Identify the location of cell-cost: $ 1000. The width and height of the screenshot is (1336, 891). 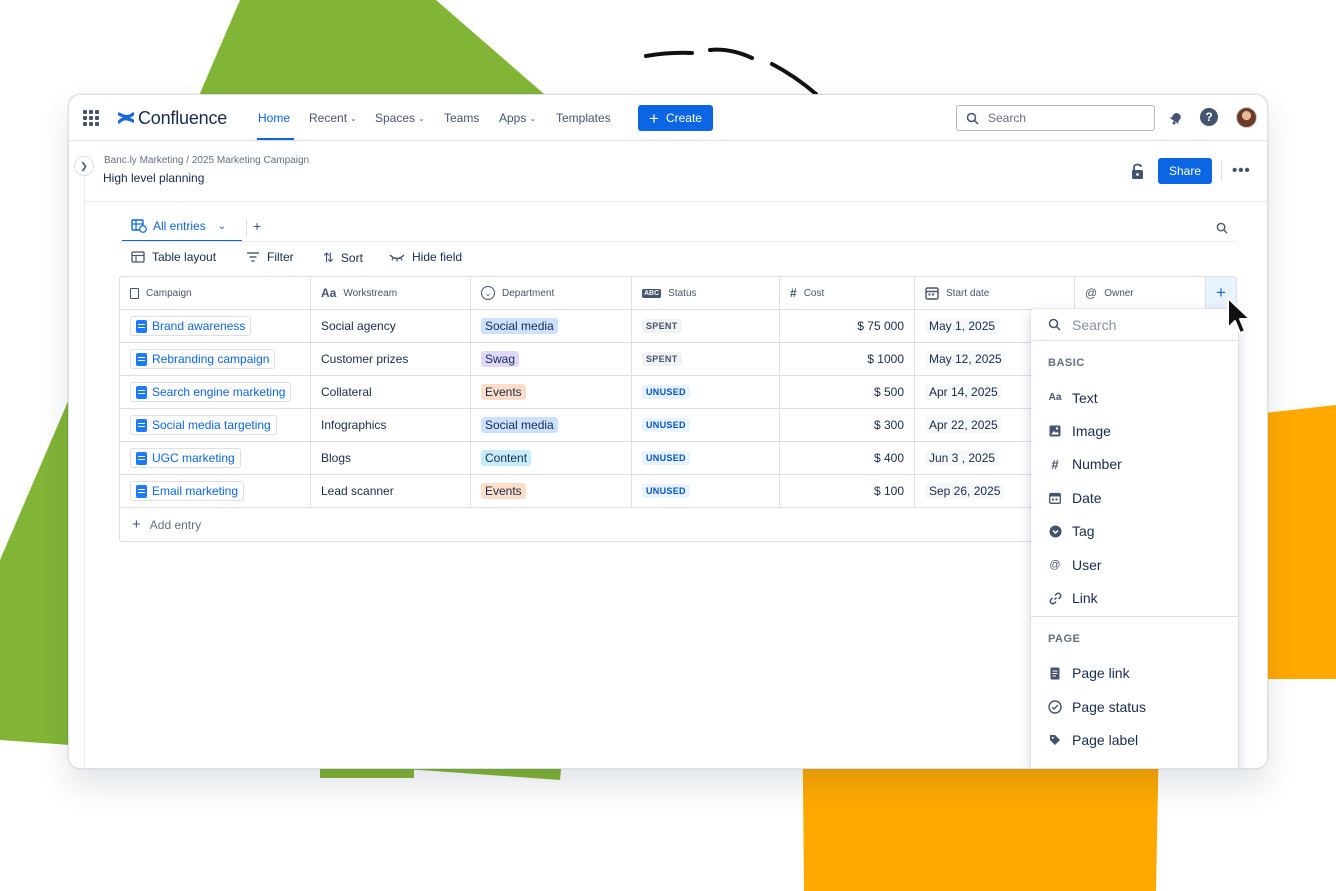
(847, 359).